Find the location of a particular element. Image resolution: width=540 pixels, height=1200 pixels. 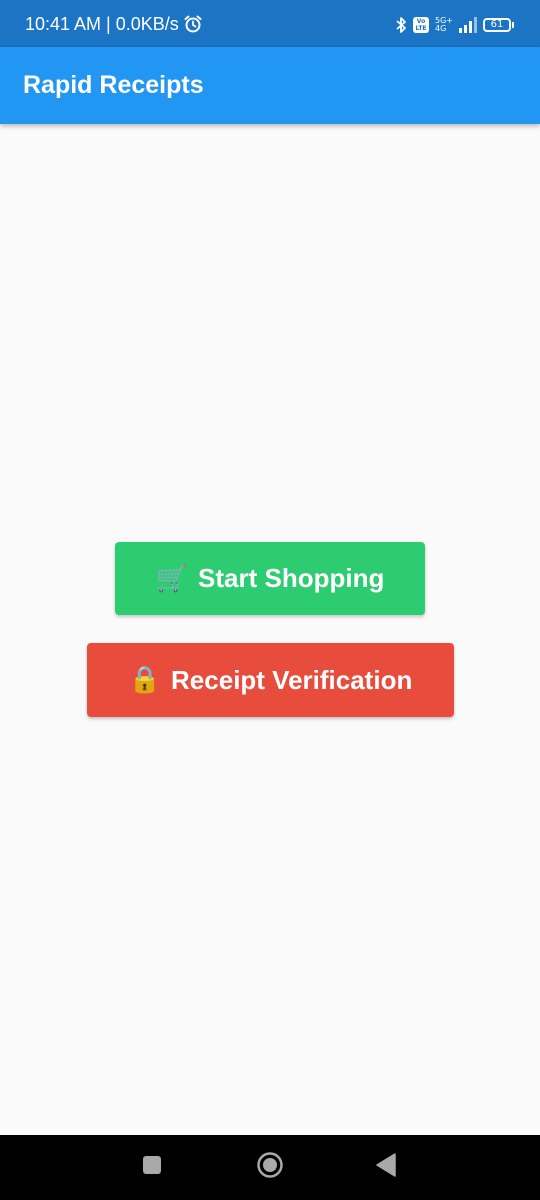

receipt-verification-label: Receipt Verification is located at coordinates (292, 679).